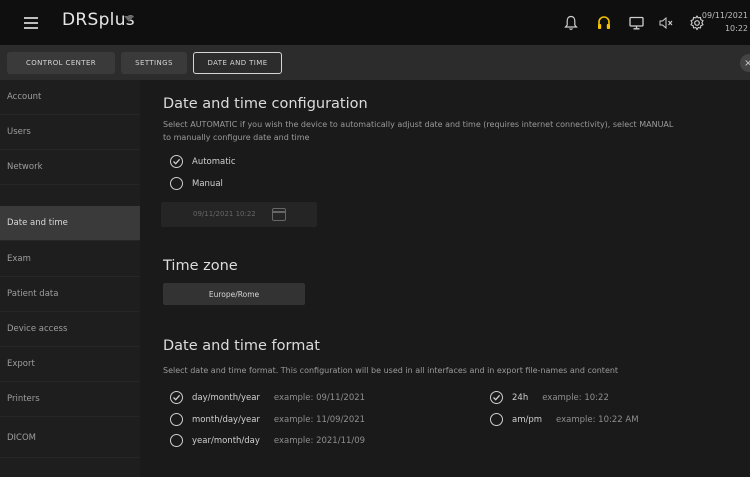 The height and width of the screenshot is (477, 750). What do you see at coordinates (667, 23) in the screenshot?
I see `volume-muted-icon` at bounding box center [667, 23].